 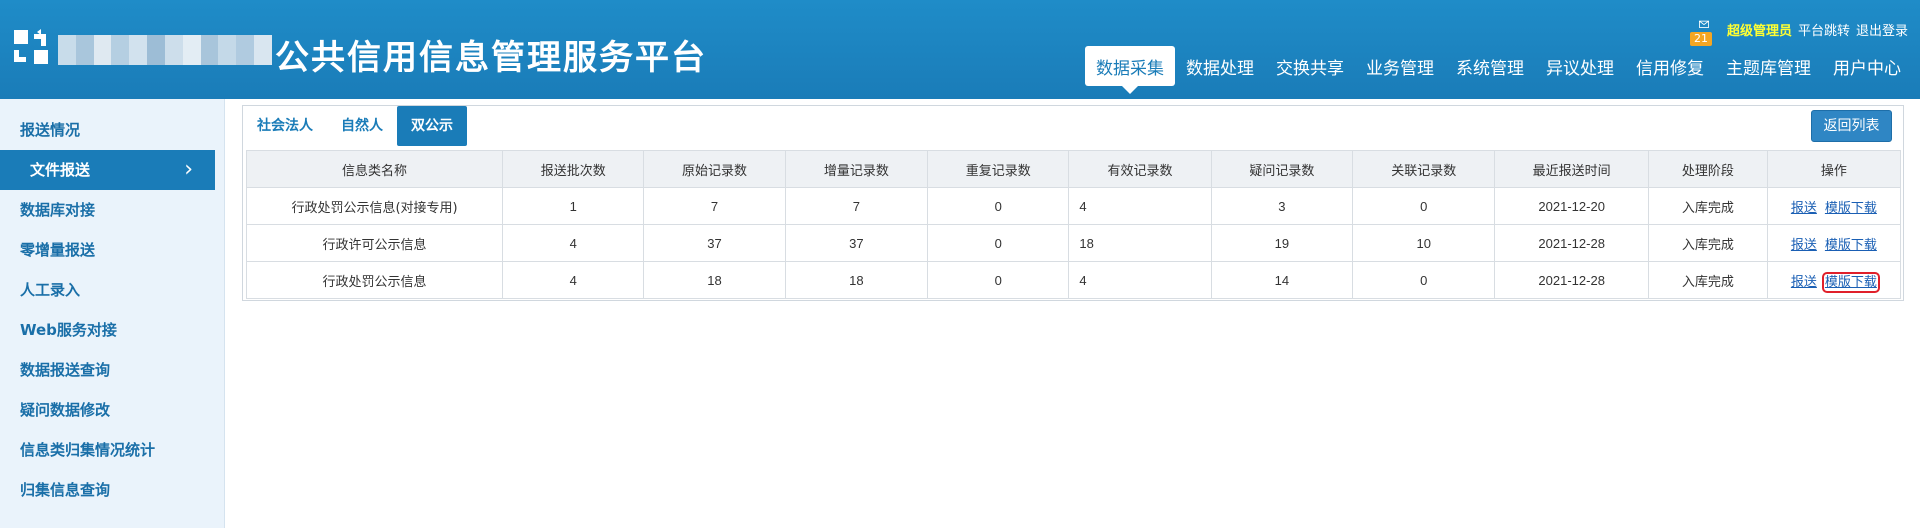 What do you see at coordinates (60, 170) in the screenshot?
I see `sidebar-item-label: 文件报送` at bounding box center [60, 170].